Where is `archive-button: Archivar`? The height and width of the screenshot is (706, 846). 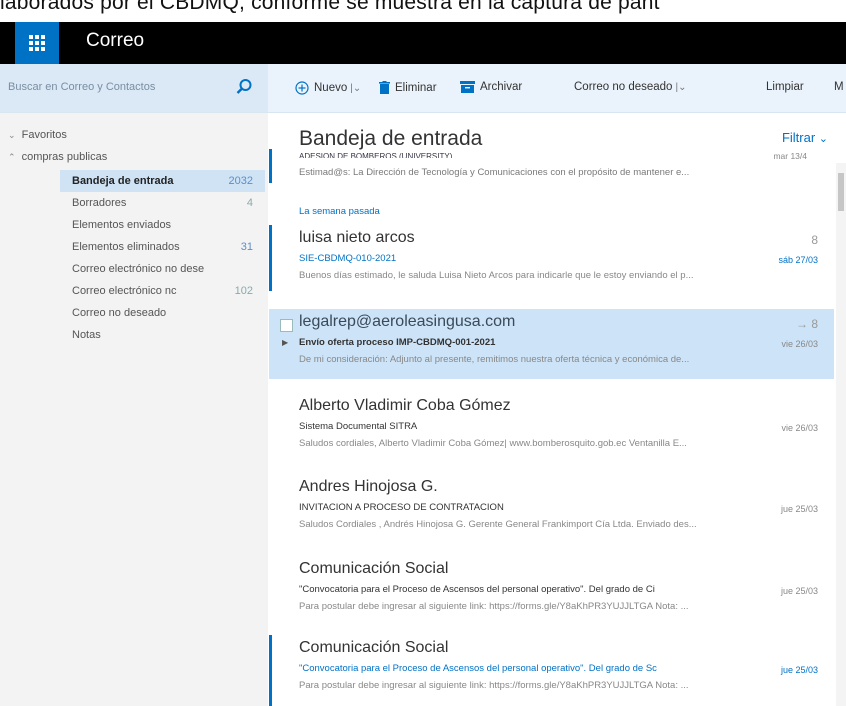
archive-button: Archivar is located at coordinates (491, 87).